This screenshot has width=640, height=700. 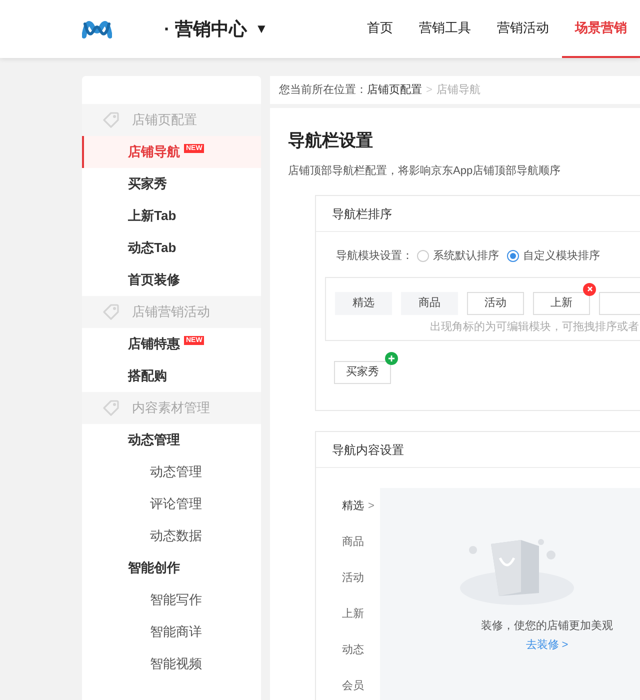 What do you see at coordinates (374, 256) in the screenshot?
I see `radio-group-label: 导航模块设置：` at bounding box center [374, 256].